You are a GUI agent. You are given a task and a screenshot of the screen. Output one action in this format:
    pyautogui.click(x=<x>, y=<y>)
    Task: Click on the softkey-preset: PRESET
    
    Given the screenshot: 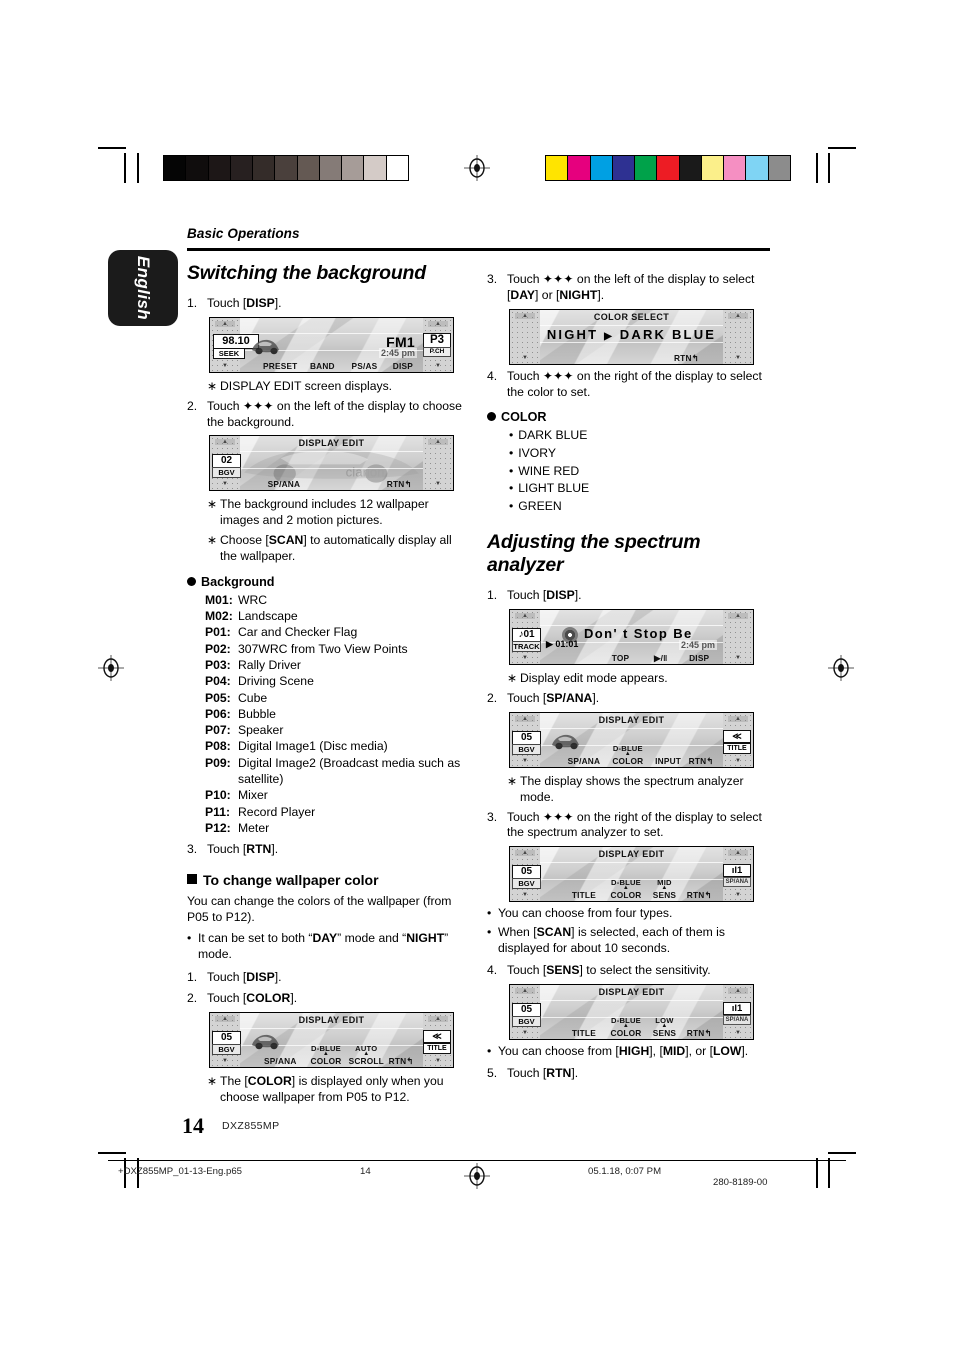 What is the action you would take?
    pyautogui.click(x=280, y=366)
    